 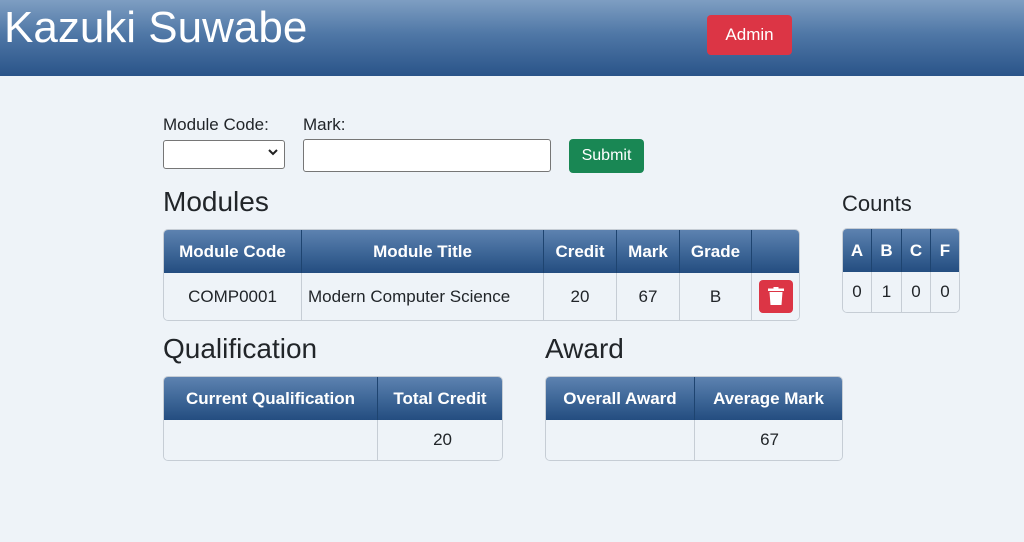 What do you see at coordinates (916, 250) in the screenshot?
I see `column-header-count-c: C` at bounding box center [916, 250].